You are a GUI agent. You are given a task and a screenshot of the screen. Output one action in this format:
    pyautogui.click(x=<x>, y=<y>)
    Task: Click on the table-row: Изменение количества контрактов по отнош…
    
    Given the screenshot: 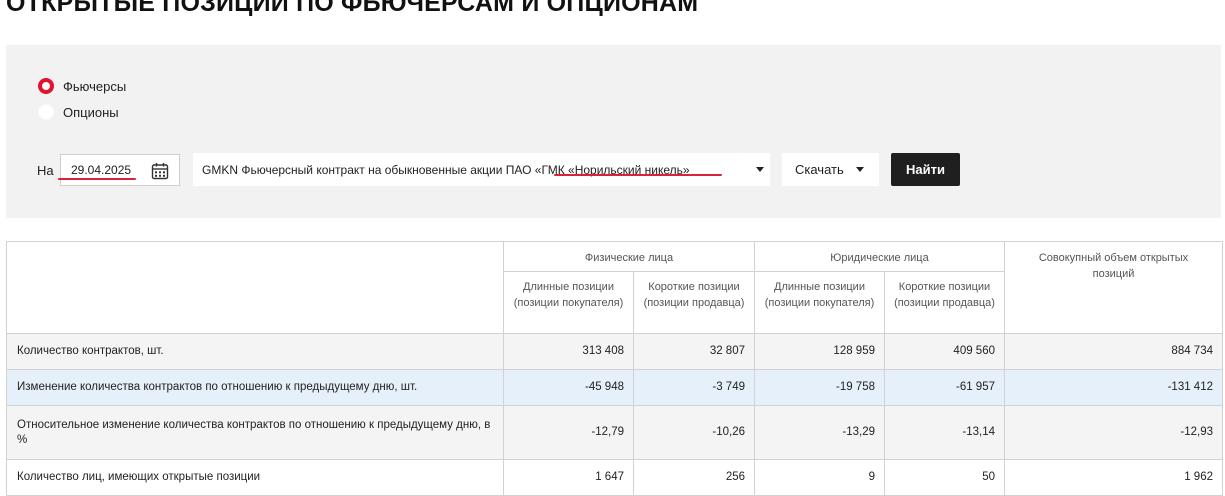 What is the action you would take?
    pyautogui.click(x=614, y=387)
    